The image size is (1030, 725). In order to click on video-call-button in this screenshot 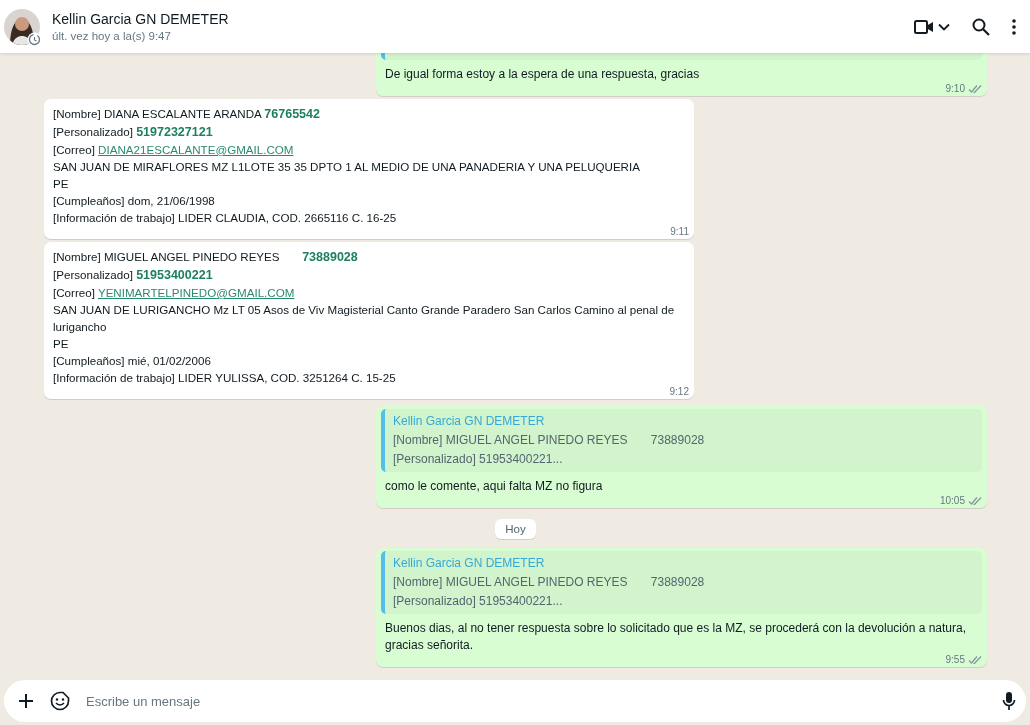, I will do `click(932, 26)`.